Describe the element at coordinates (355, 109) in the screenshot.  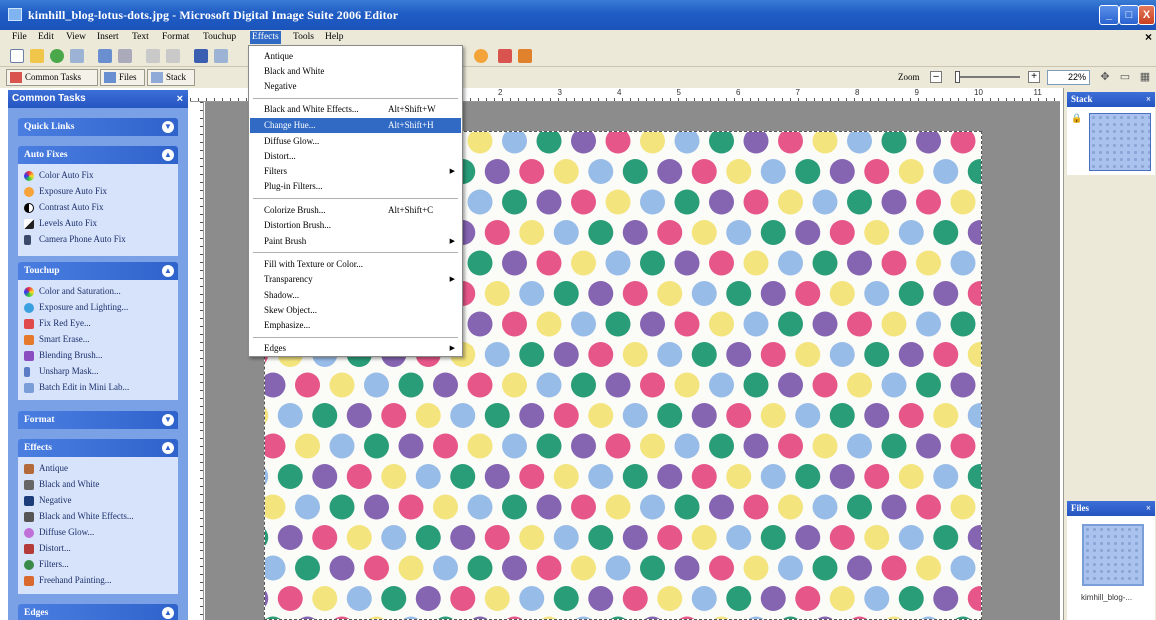
I see `menu-item-bw-effects: Black and White Effects... Alt+Shift+W` at that location.